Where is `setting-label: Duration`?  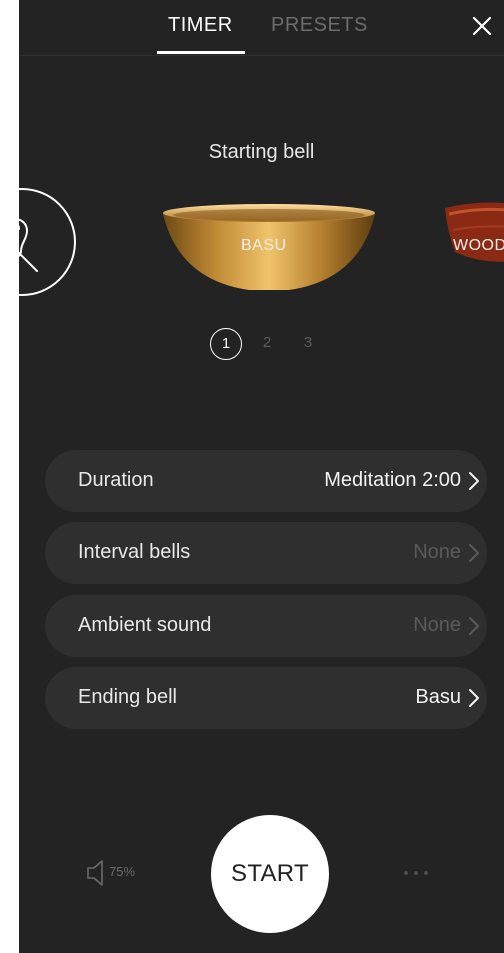 setting-label: Duration is located at coordinates (116, 480).